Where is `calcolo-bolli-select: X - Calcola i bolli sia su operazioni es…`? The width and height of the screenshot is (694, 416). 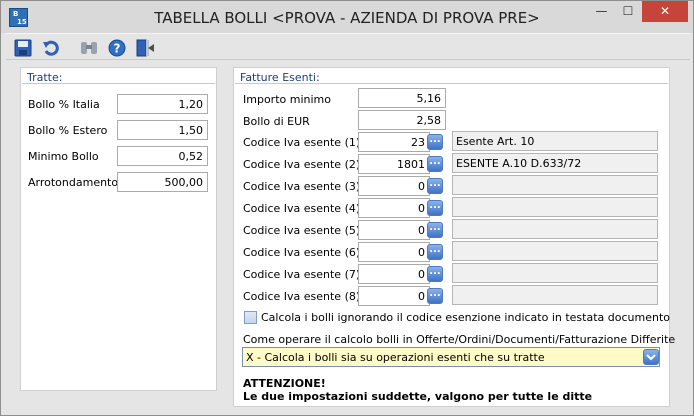
calcolo-bolli-select: X - Calcola i bolli sia su operazioni es… is located at coordinates (451, 357).